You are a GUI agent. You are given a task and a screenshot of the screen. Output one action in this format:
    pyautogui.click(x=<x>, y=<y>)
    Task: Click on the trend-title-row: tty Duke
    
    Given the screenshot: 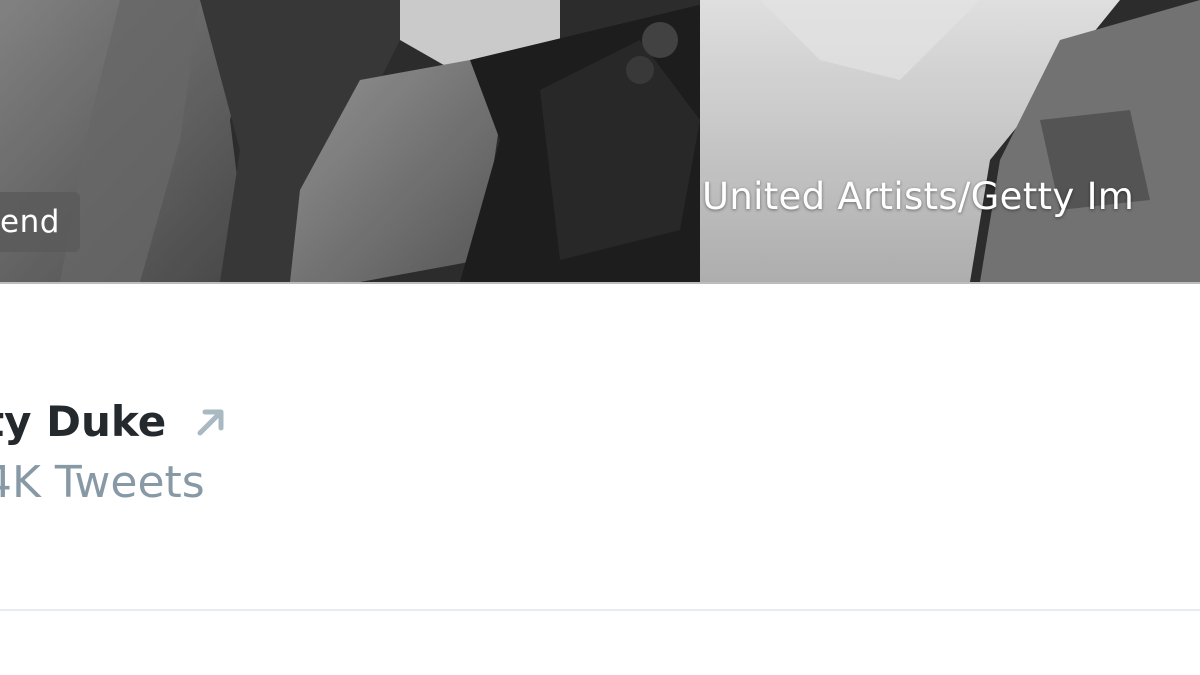 What is the action you would take?
    pyautogui.click(x=115, y=422)
    